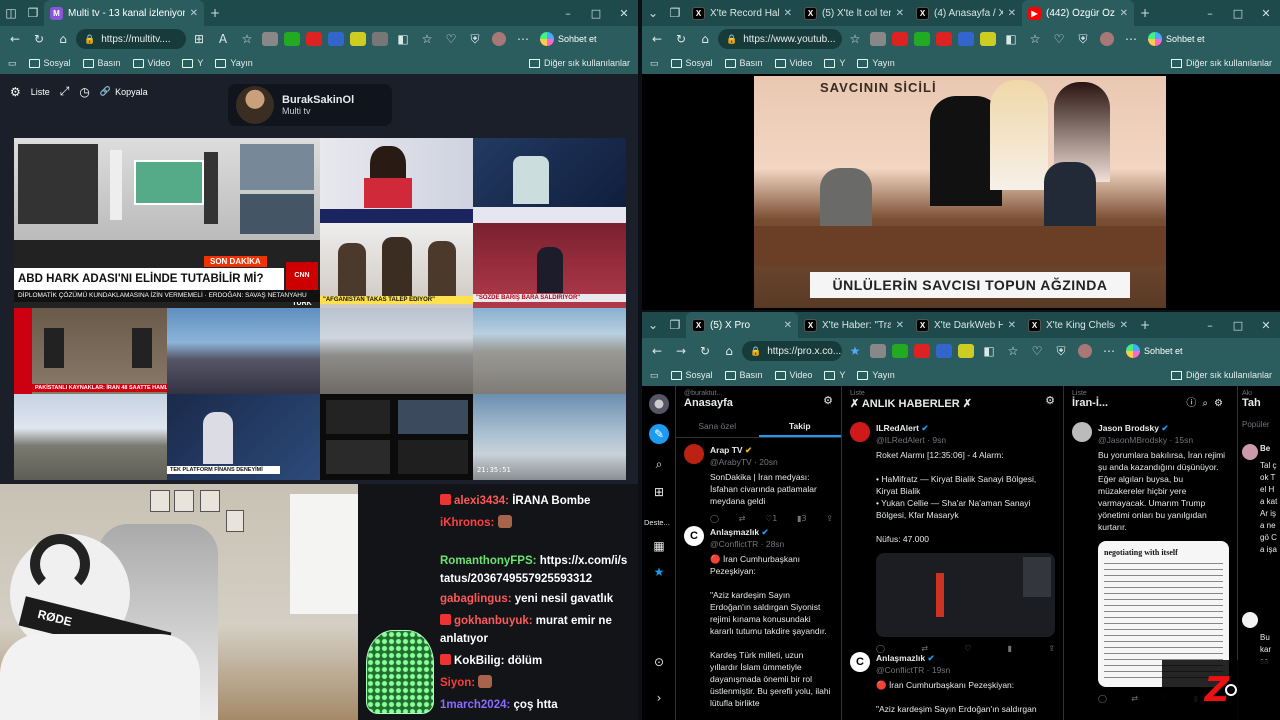 The width and height of the screenshot is (1280, 720). I want to click on bookmark-folder: Y, so click(834, 375).